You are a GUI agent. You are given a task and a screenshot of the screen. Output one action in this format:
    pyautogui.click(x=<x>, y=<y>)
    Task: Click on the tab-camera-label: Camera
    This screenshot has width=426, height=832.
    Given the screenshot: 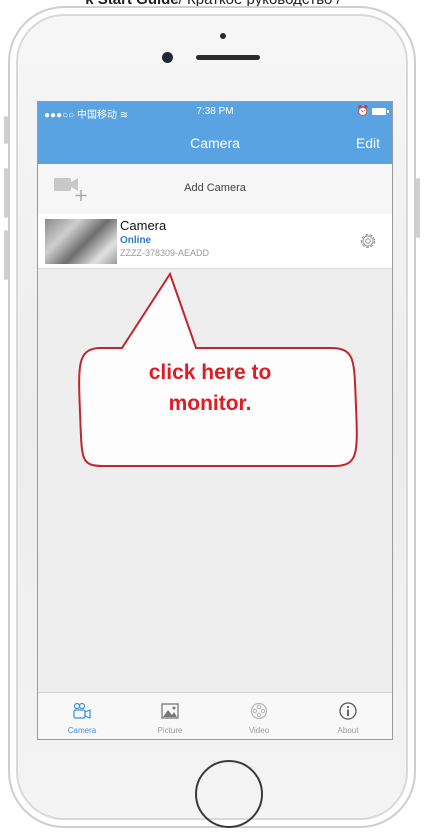 What is the action you would take?
    pyautogui.click(x=82, y=730)
    